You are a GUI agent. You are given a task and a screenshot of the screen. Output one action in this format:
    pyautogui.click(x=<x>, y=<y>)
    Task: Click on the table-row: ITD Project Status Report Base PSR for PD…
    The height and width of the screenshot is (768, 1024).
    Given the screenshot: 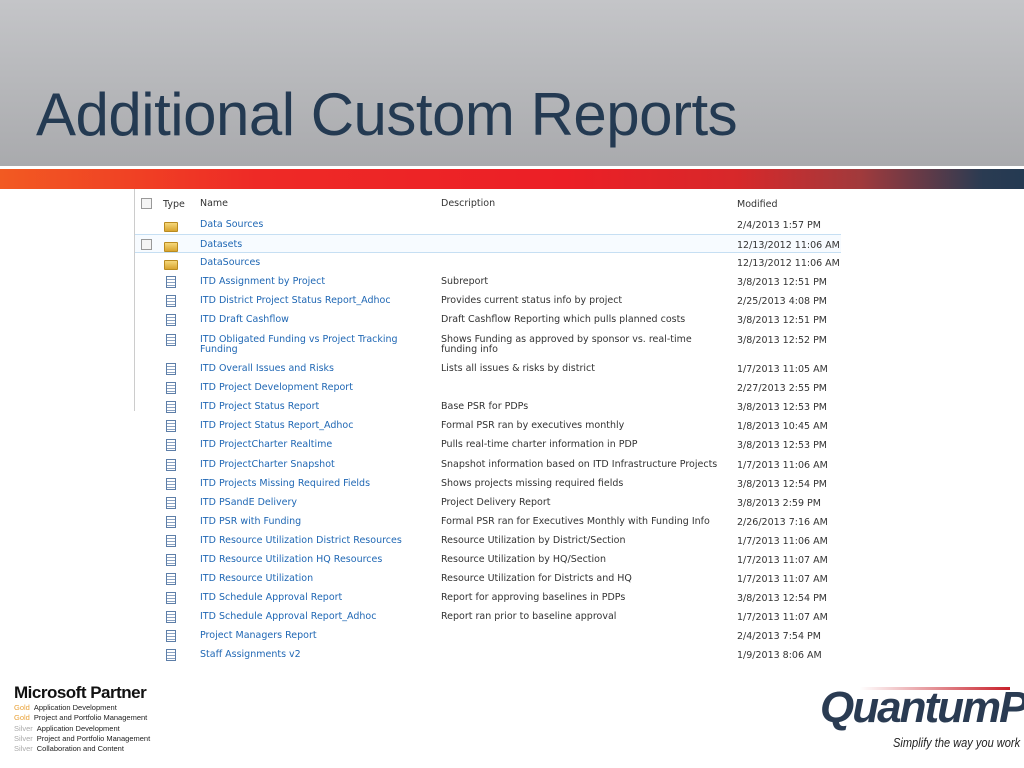 What is the action you would take?
    pyautogui.click(x=488, y=406)
    